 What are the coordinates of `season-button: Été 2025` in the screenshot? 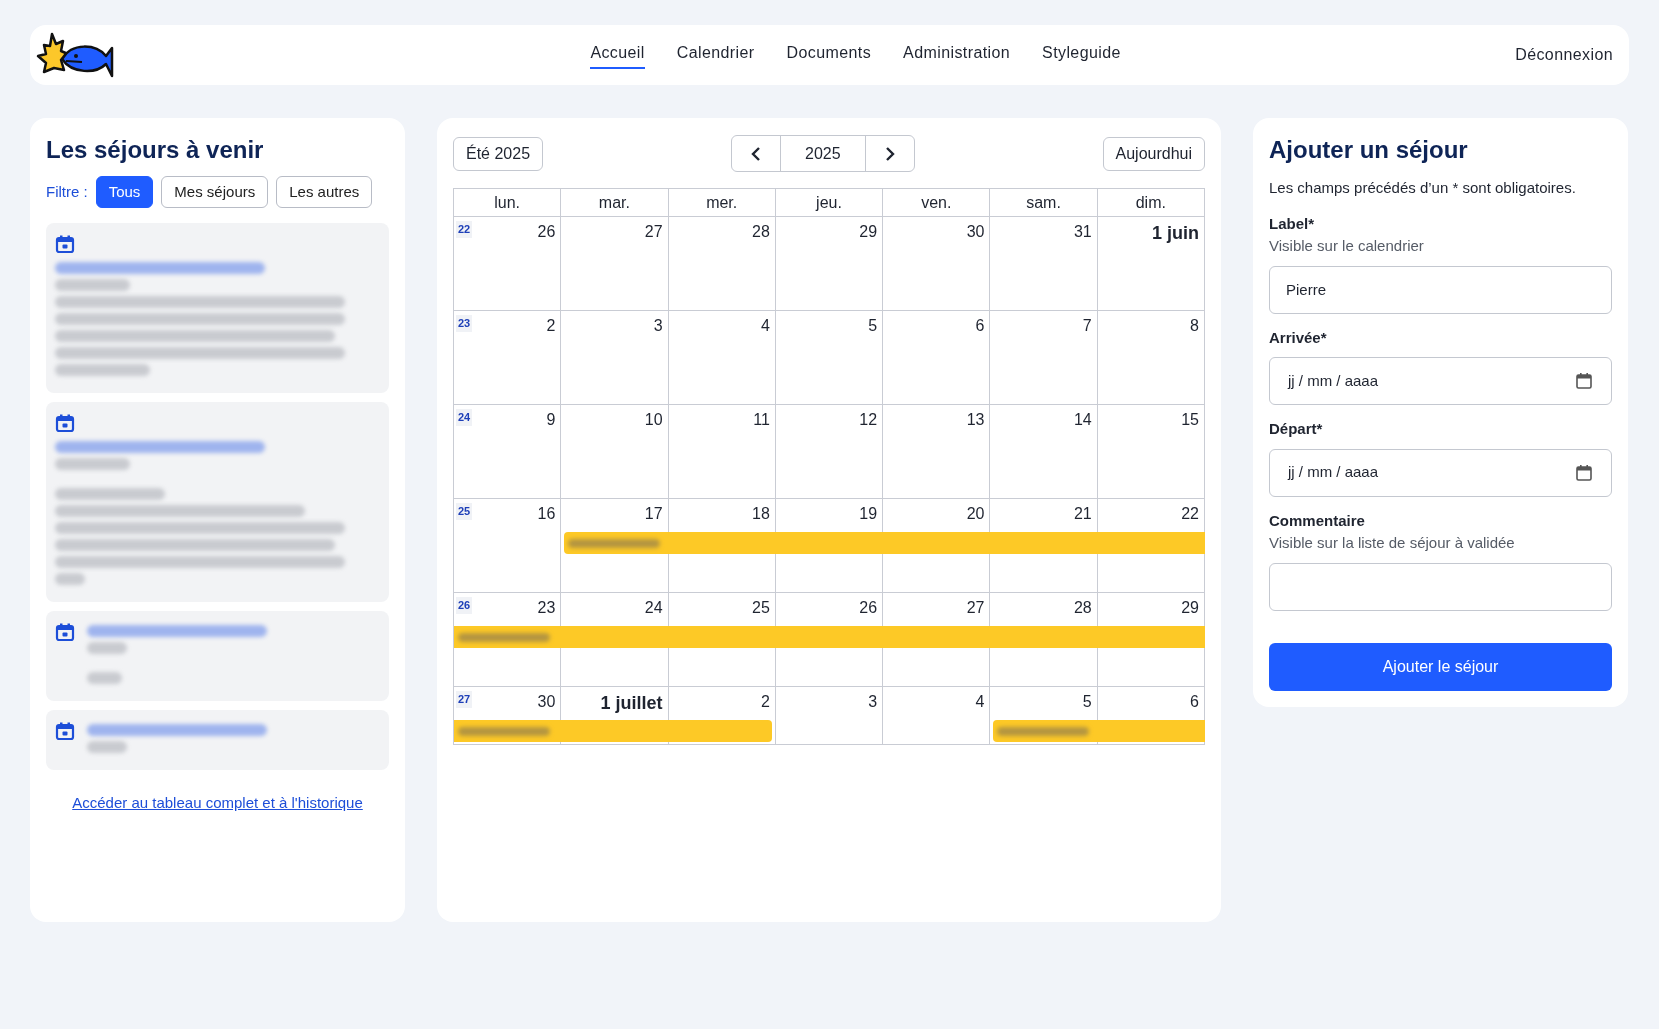 It's located at (498, 153).